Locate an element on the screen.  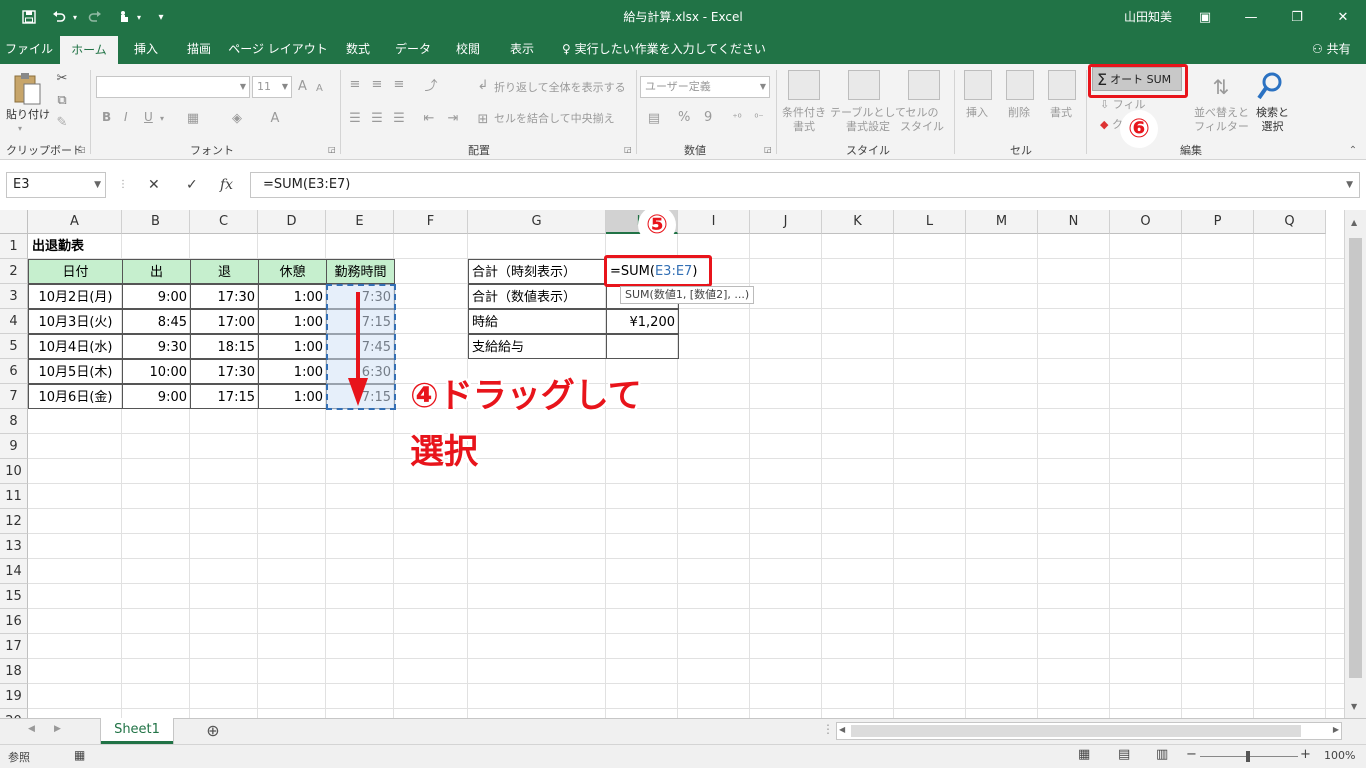
insert-cells-icon is located at coordinates (978, 85).